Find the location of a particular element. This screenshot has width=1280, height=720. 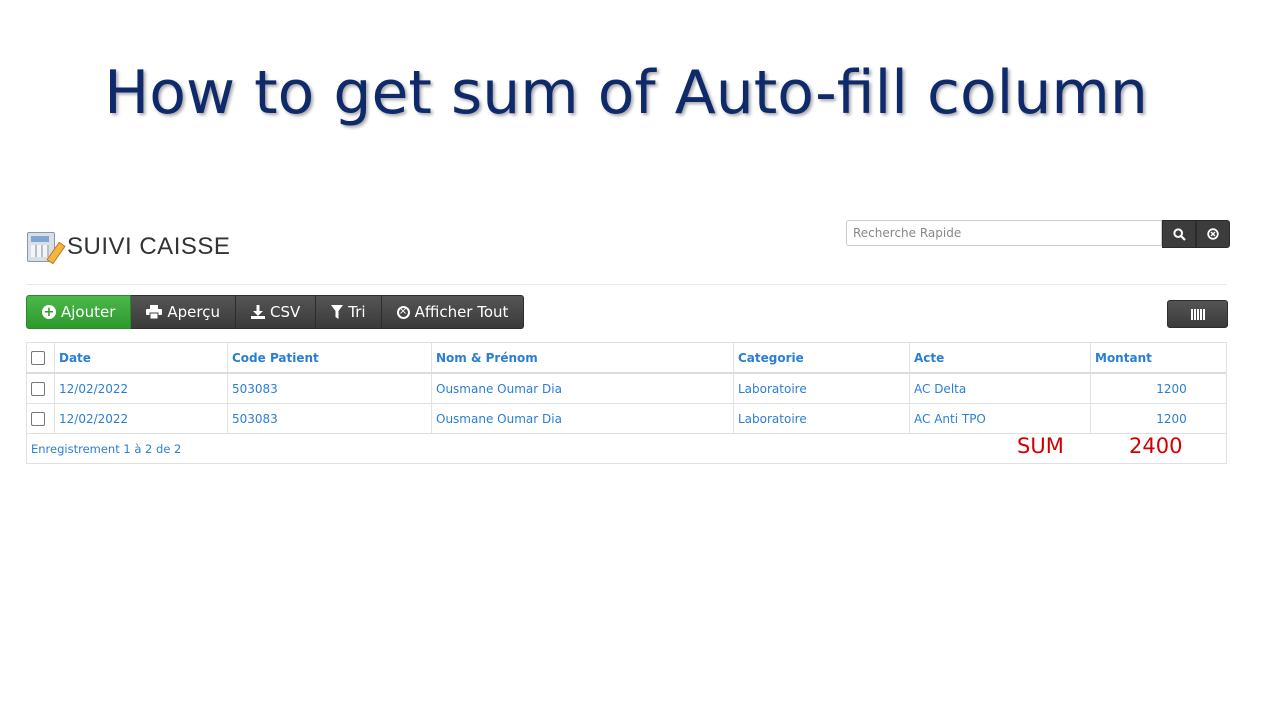

close-circle-icon is located at coordinates (1213, 234).